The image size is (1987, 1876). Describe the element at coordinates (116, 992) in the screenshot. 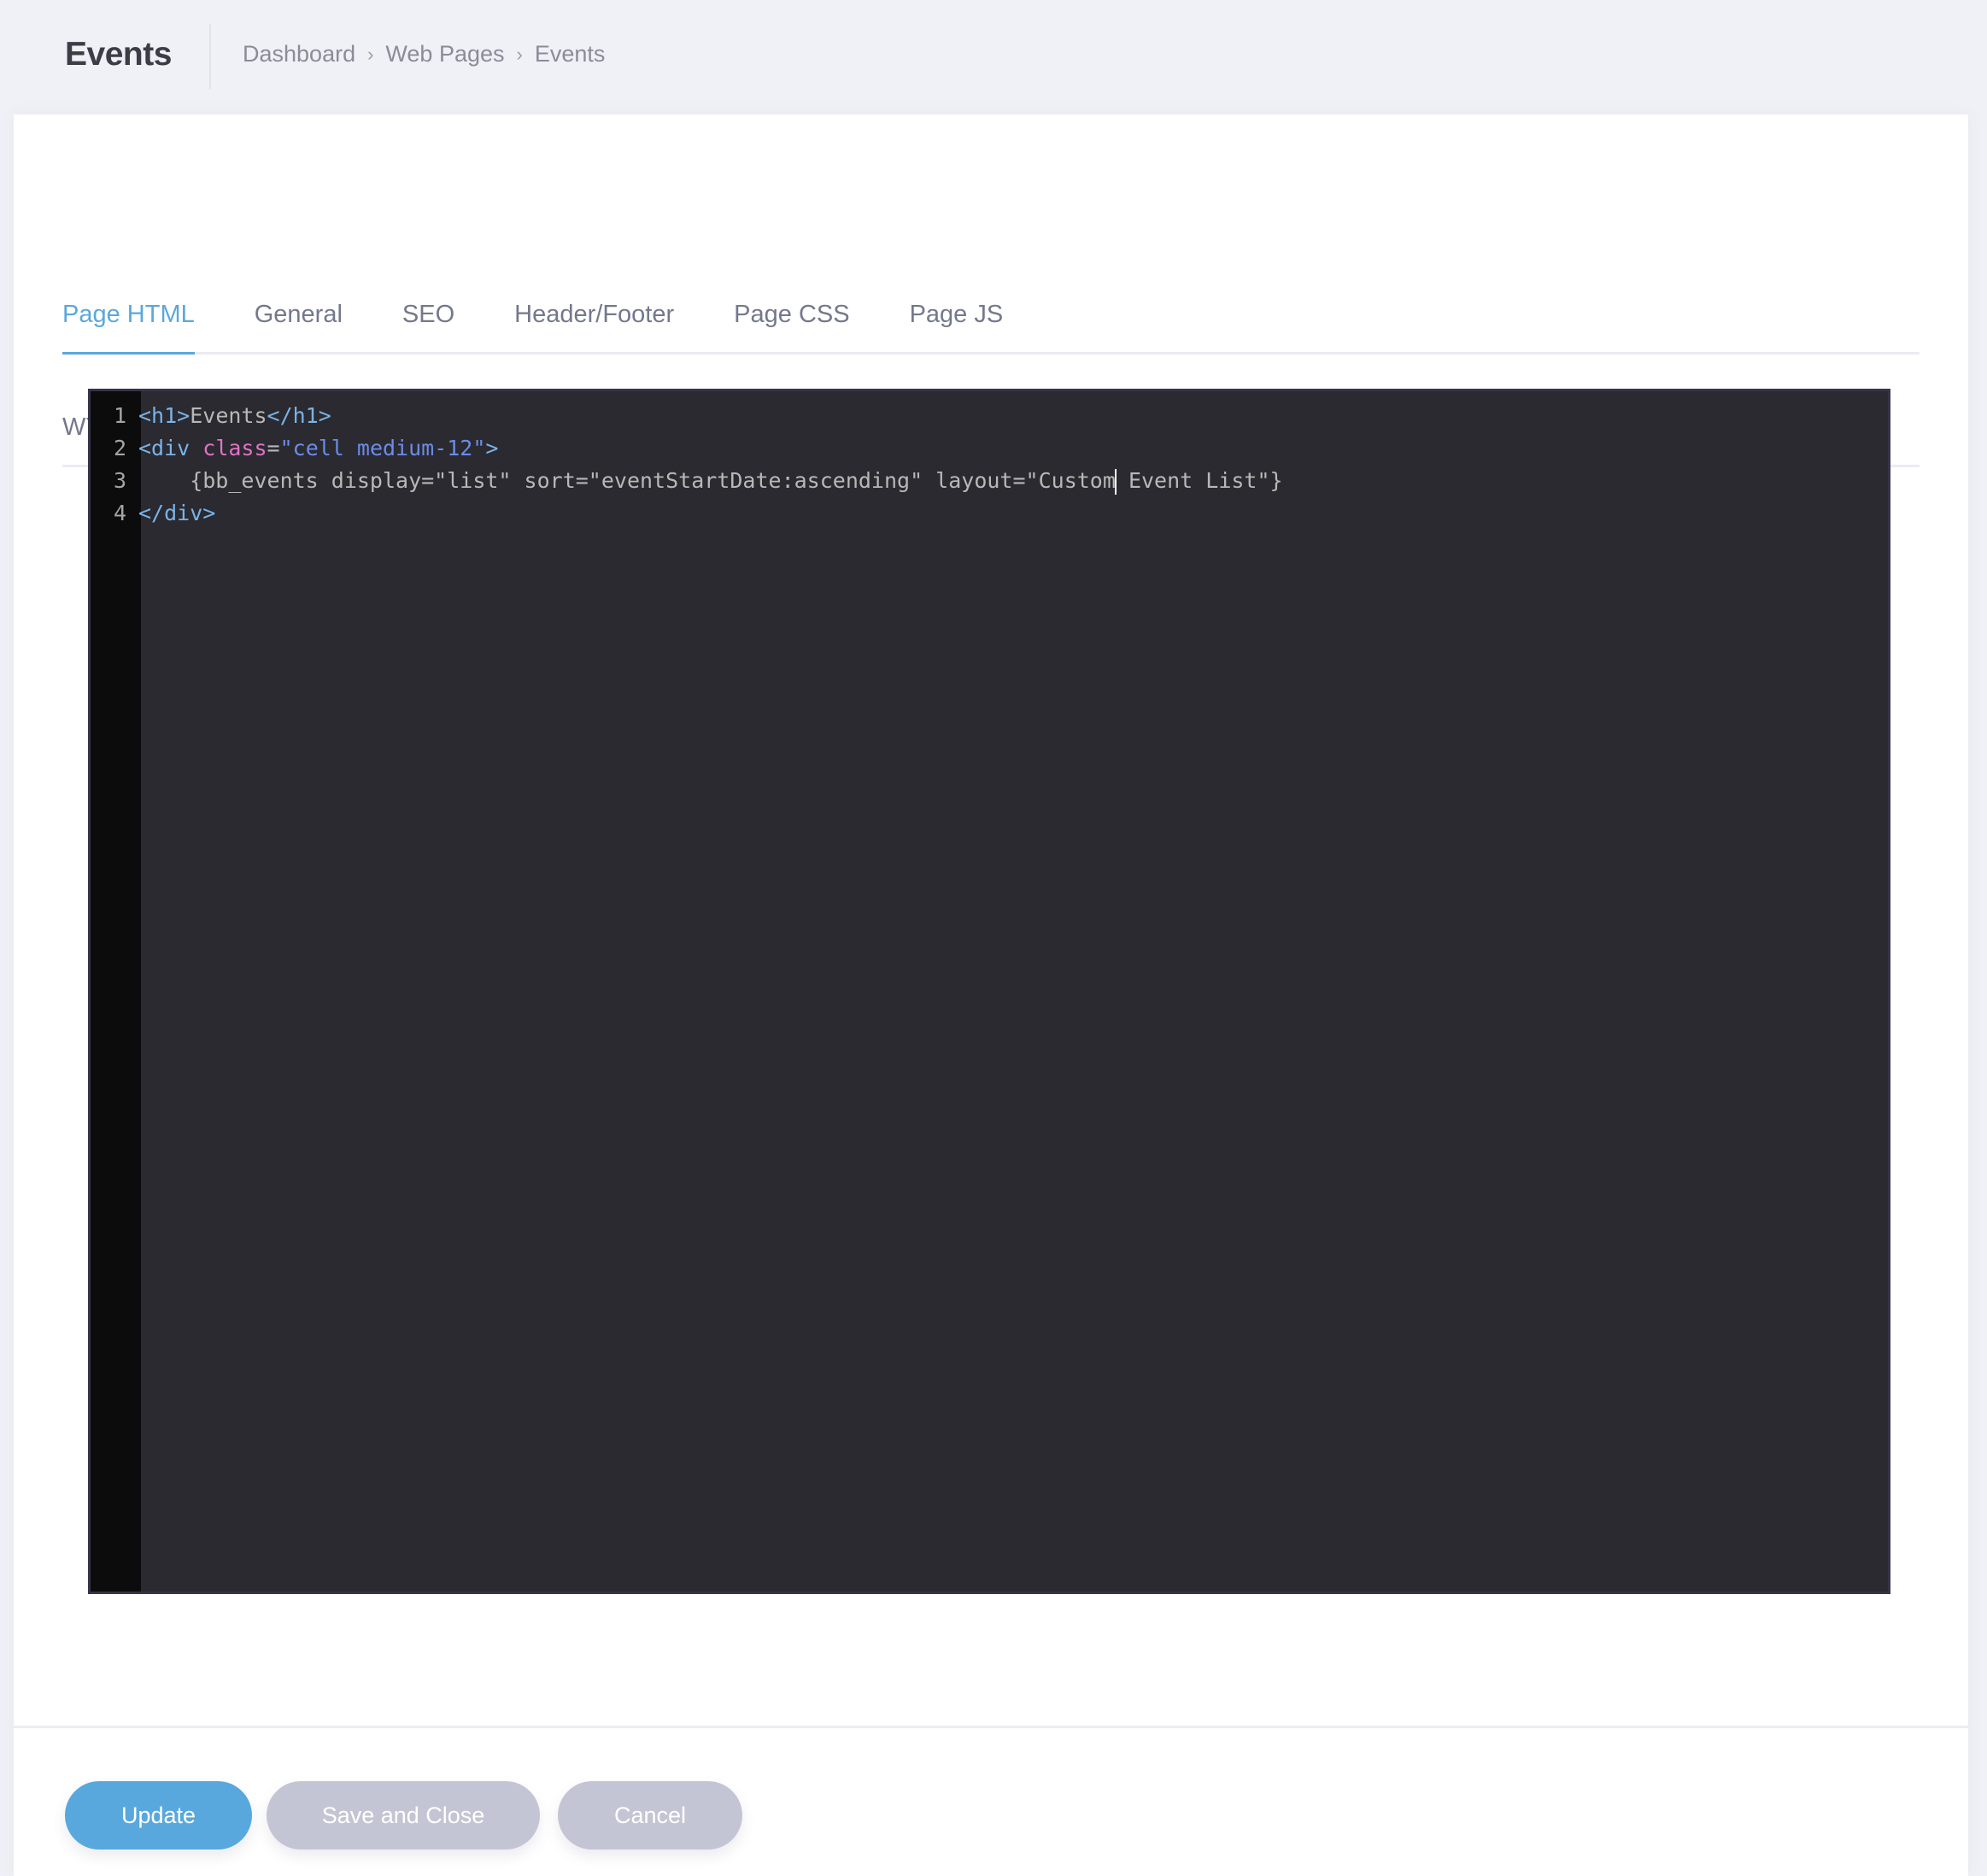

I see `line-number-gutter` at that location.